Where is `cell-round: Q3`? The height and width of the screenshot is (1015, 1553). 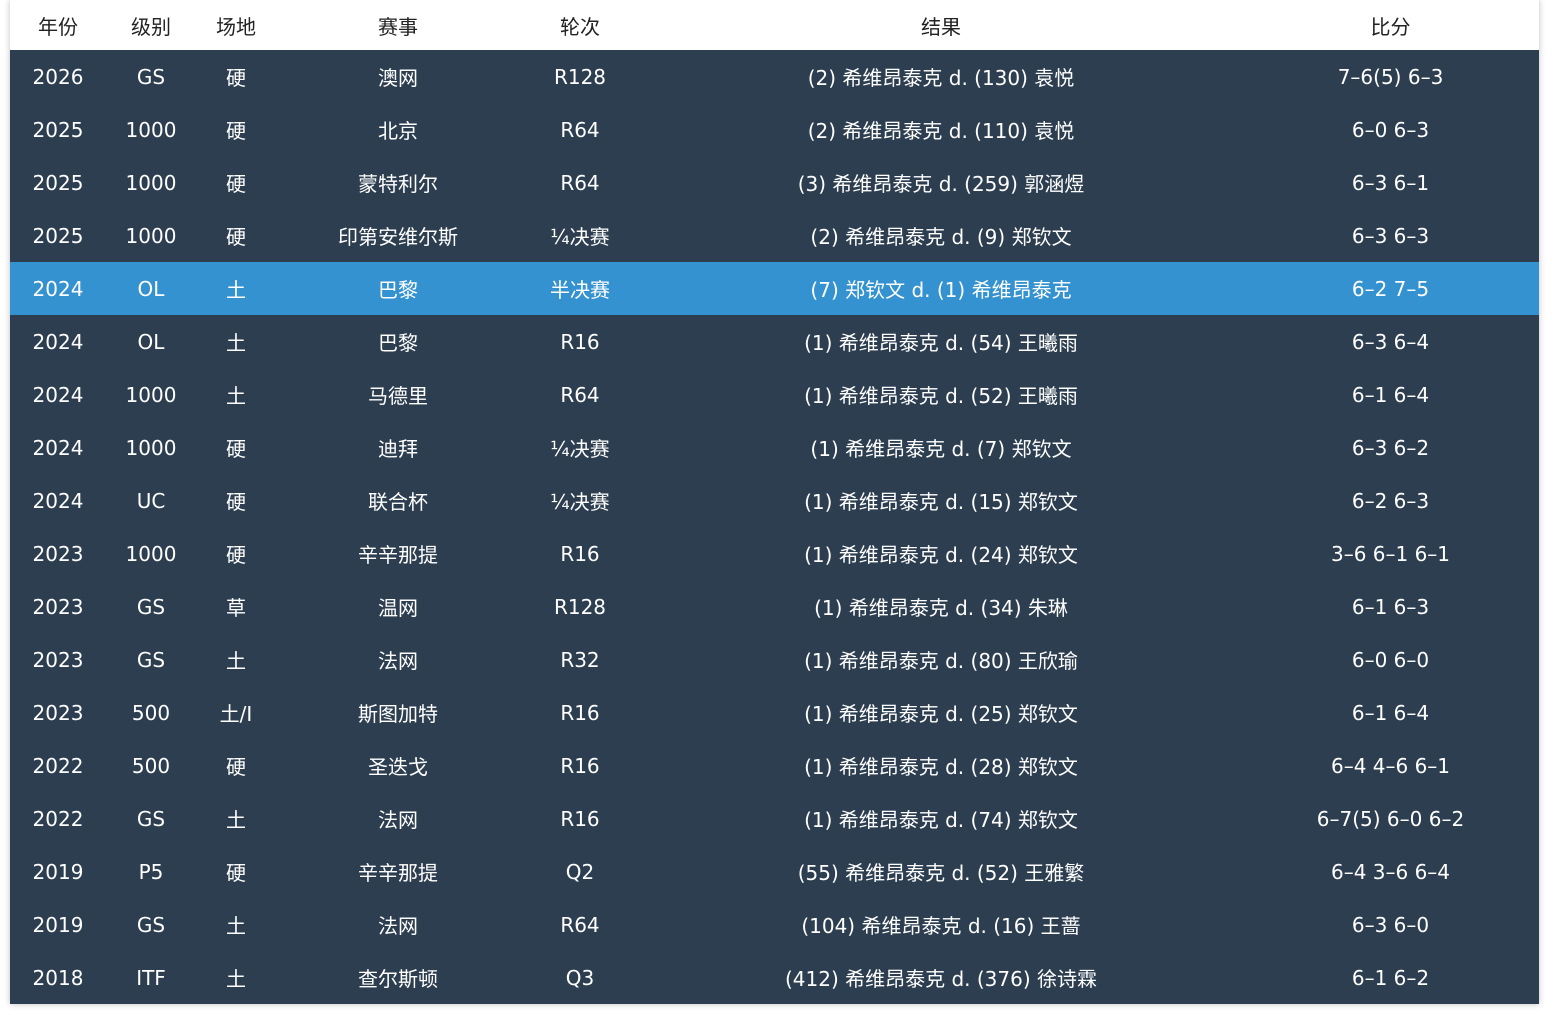
cell-round: Q3 is located at coordinates (580, 977).